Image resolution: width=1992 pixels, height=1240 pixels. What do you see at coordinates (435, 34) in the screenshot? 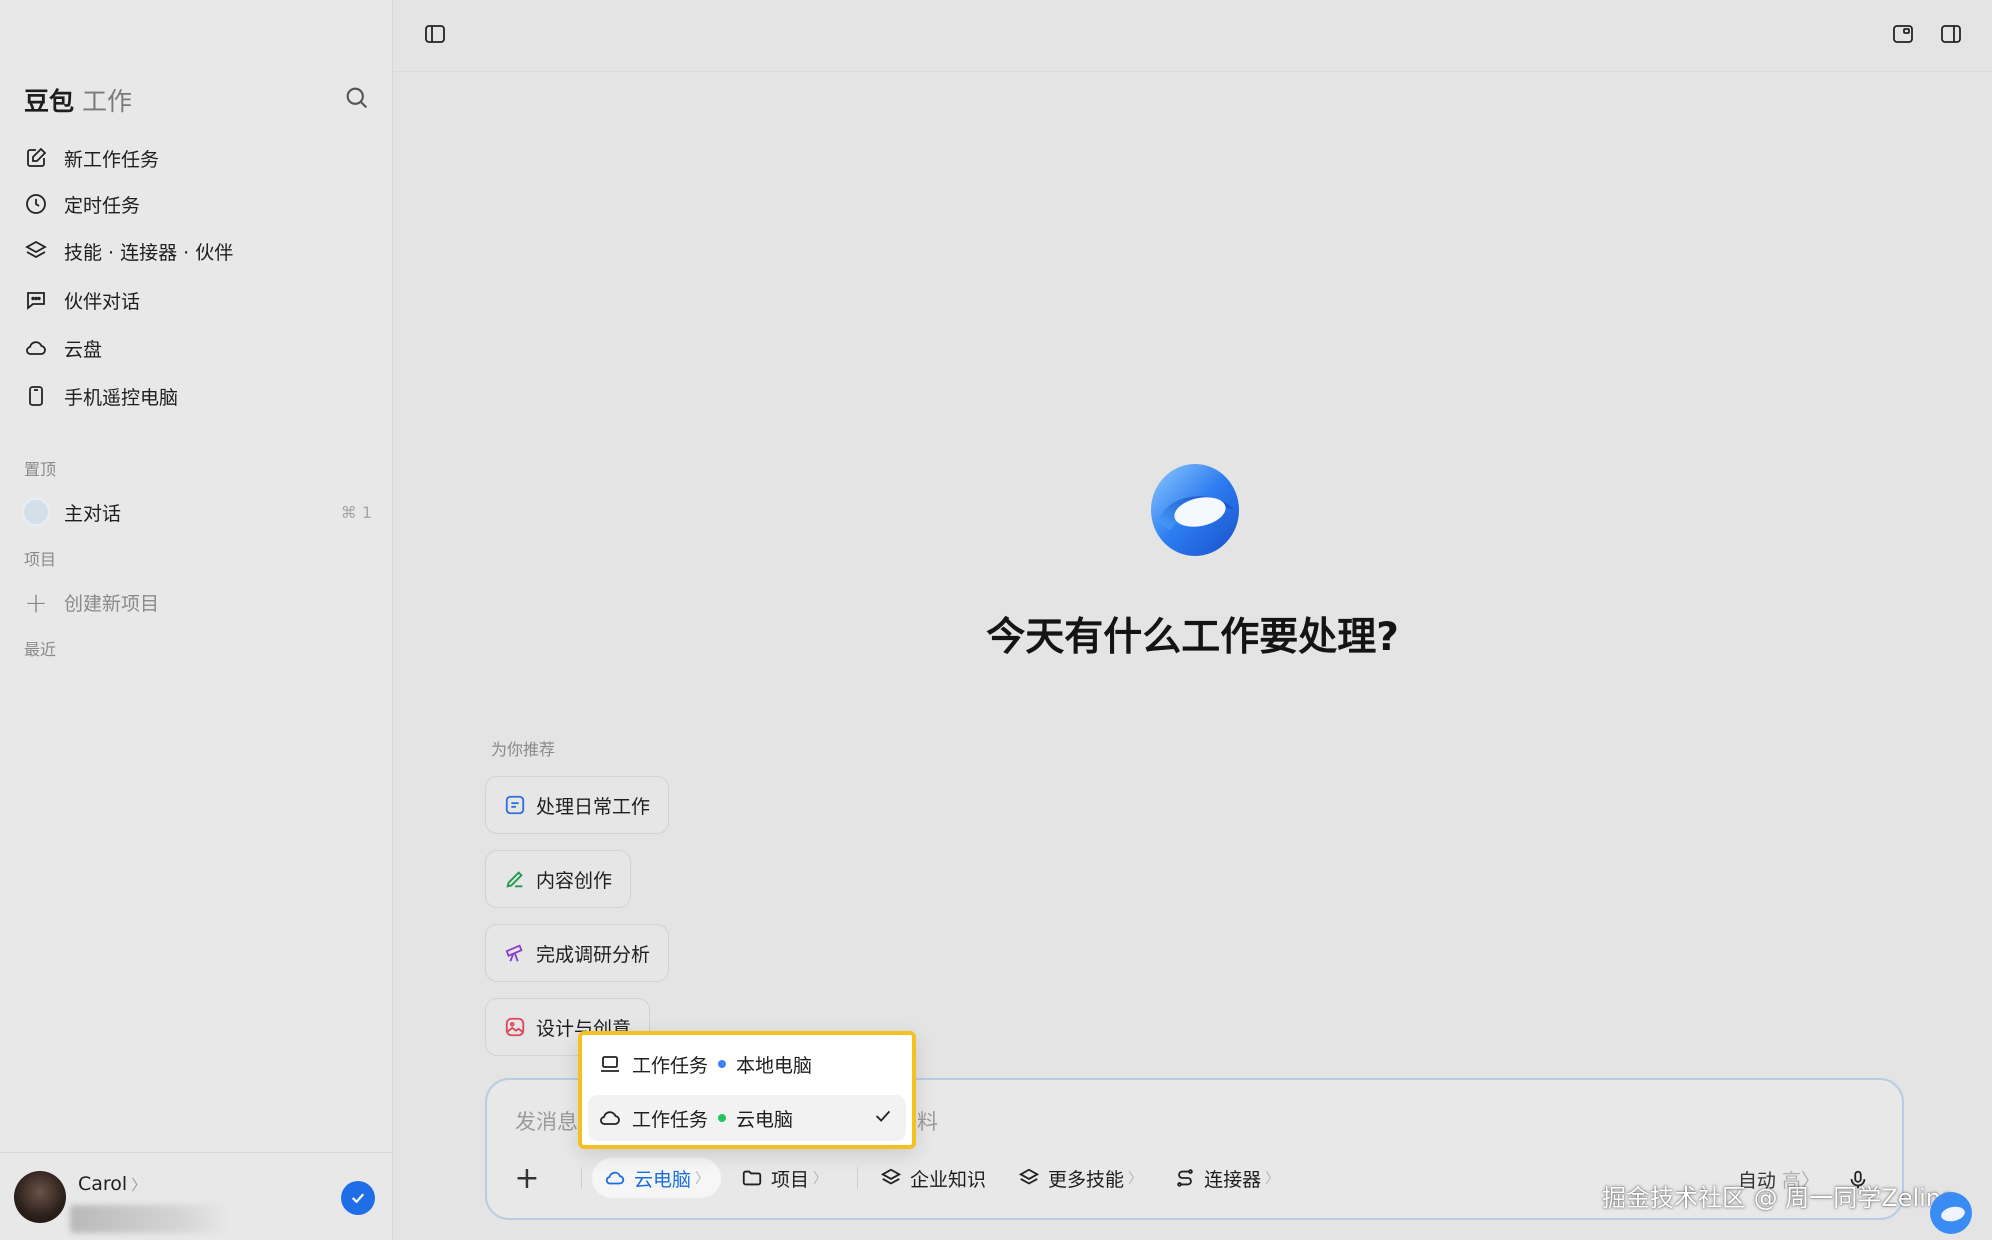
I see `toggle-sidebar-icon` at bounding box center [435, 34].